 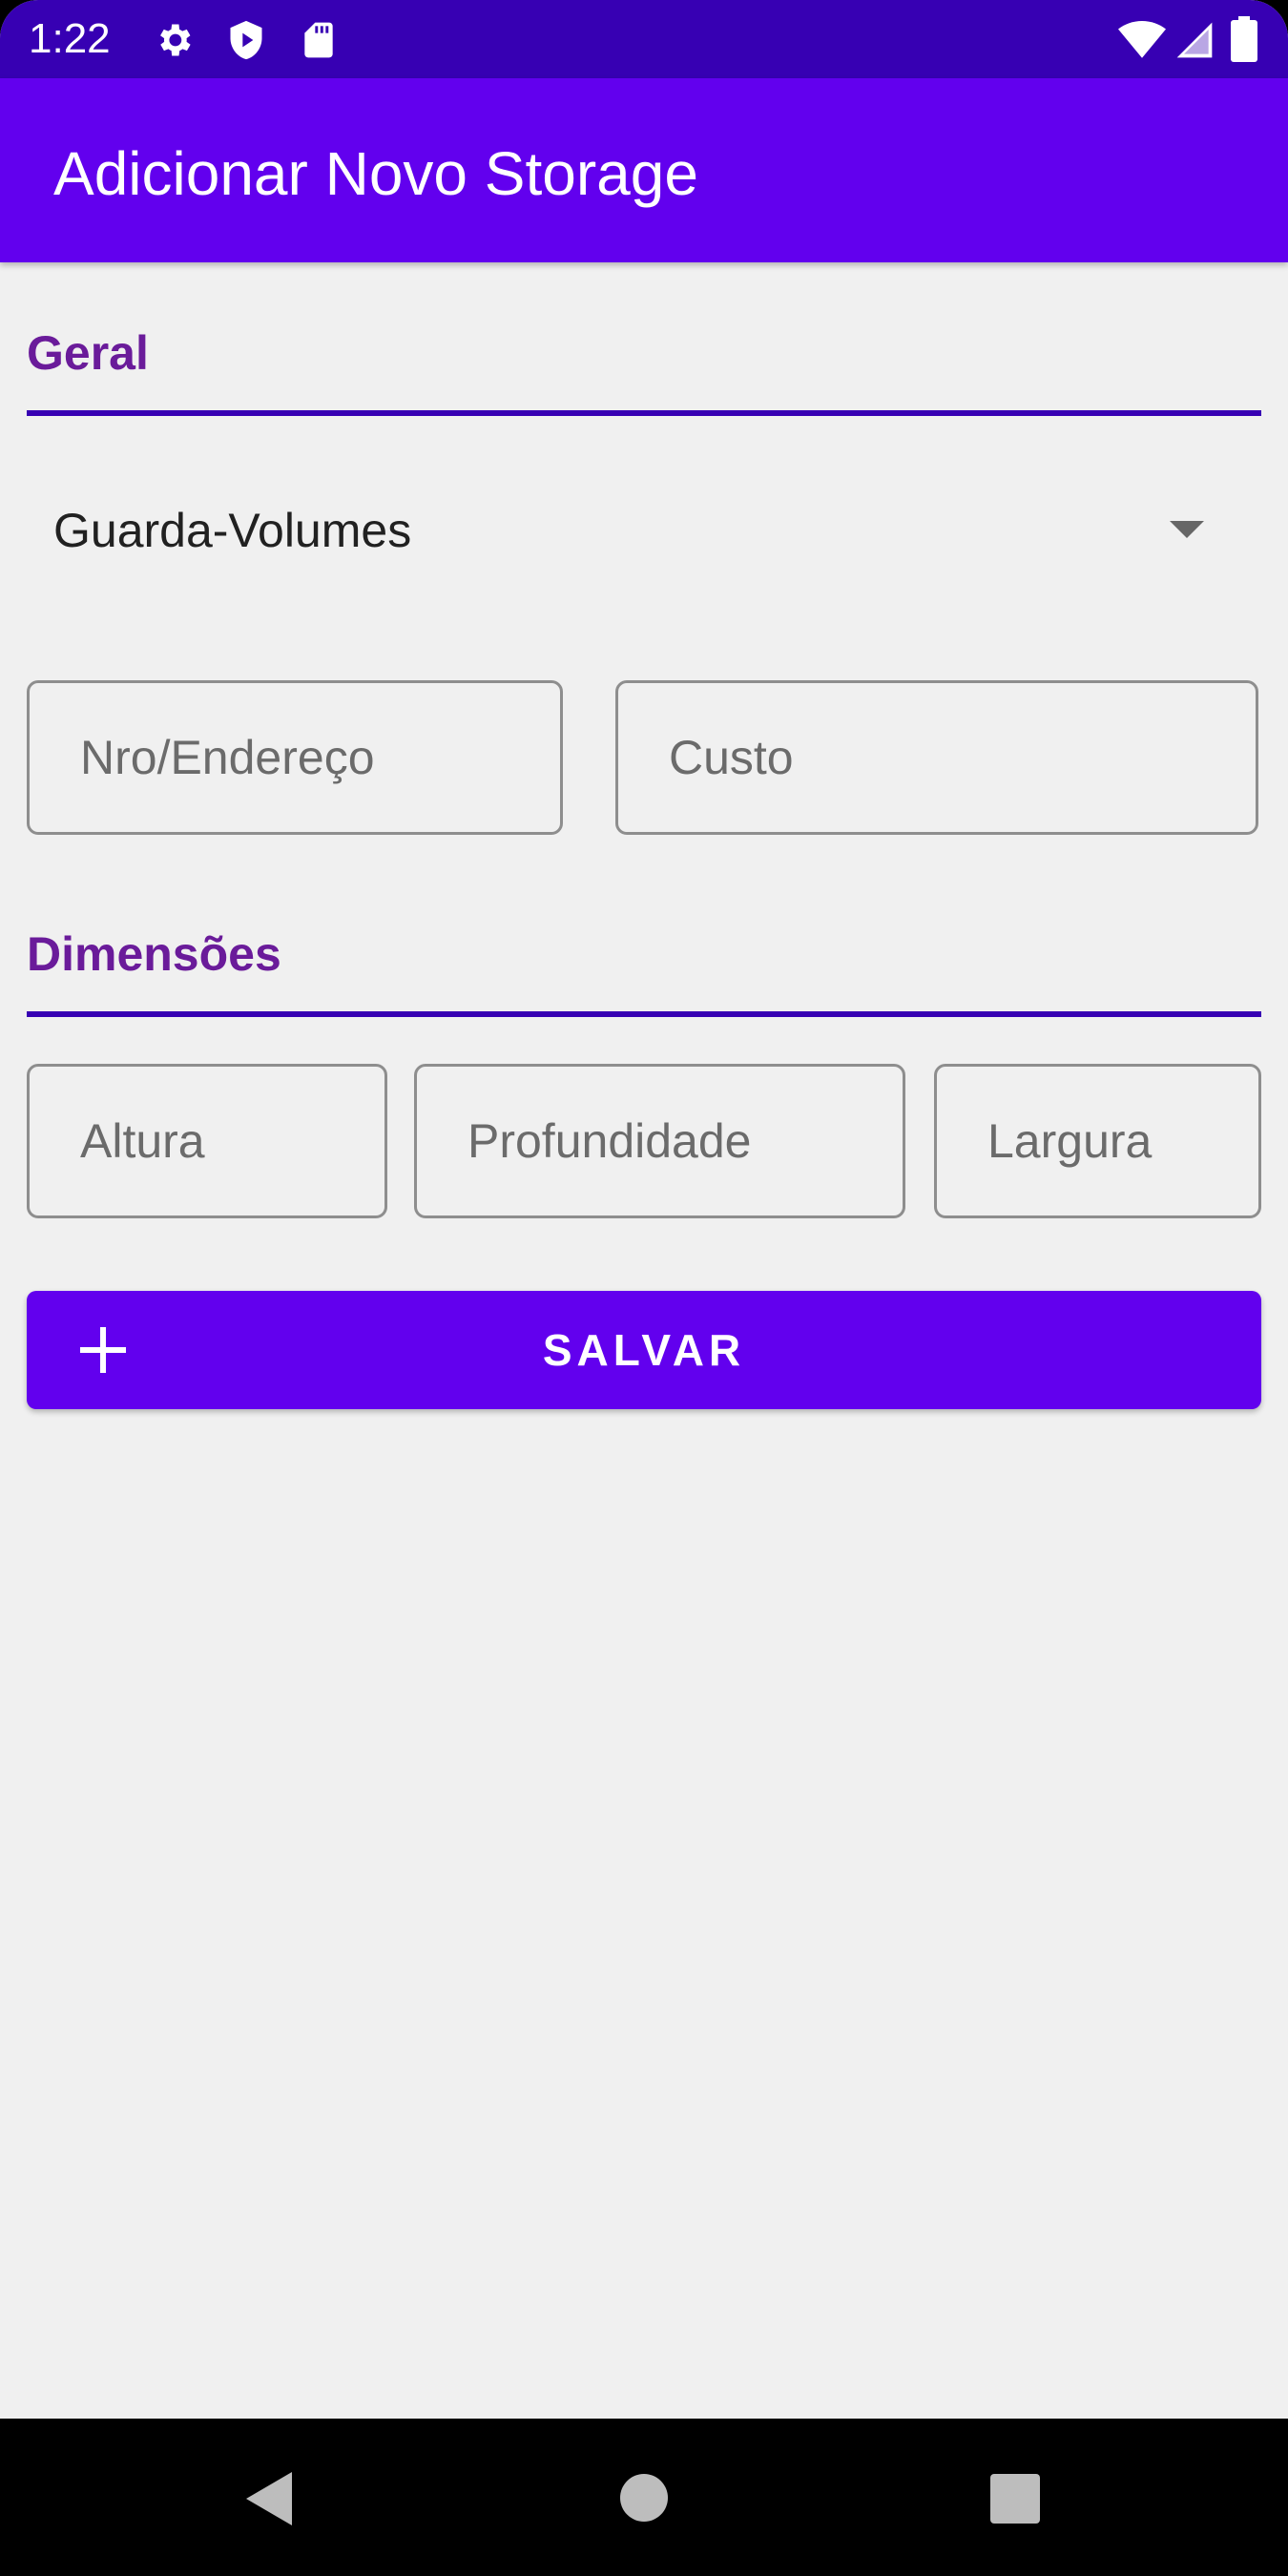 What do you see at coordinates (1015, 2499) in the screenshot?
I see `recents-icon` at bounding box center [1015, 2499].